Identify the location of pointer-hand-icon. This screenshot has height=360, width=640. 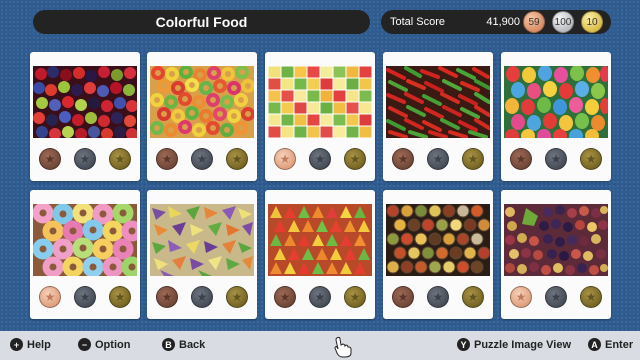
(343, 348).